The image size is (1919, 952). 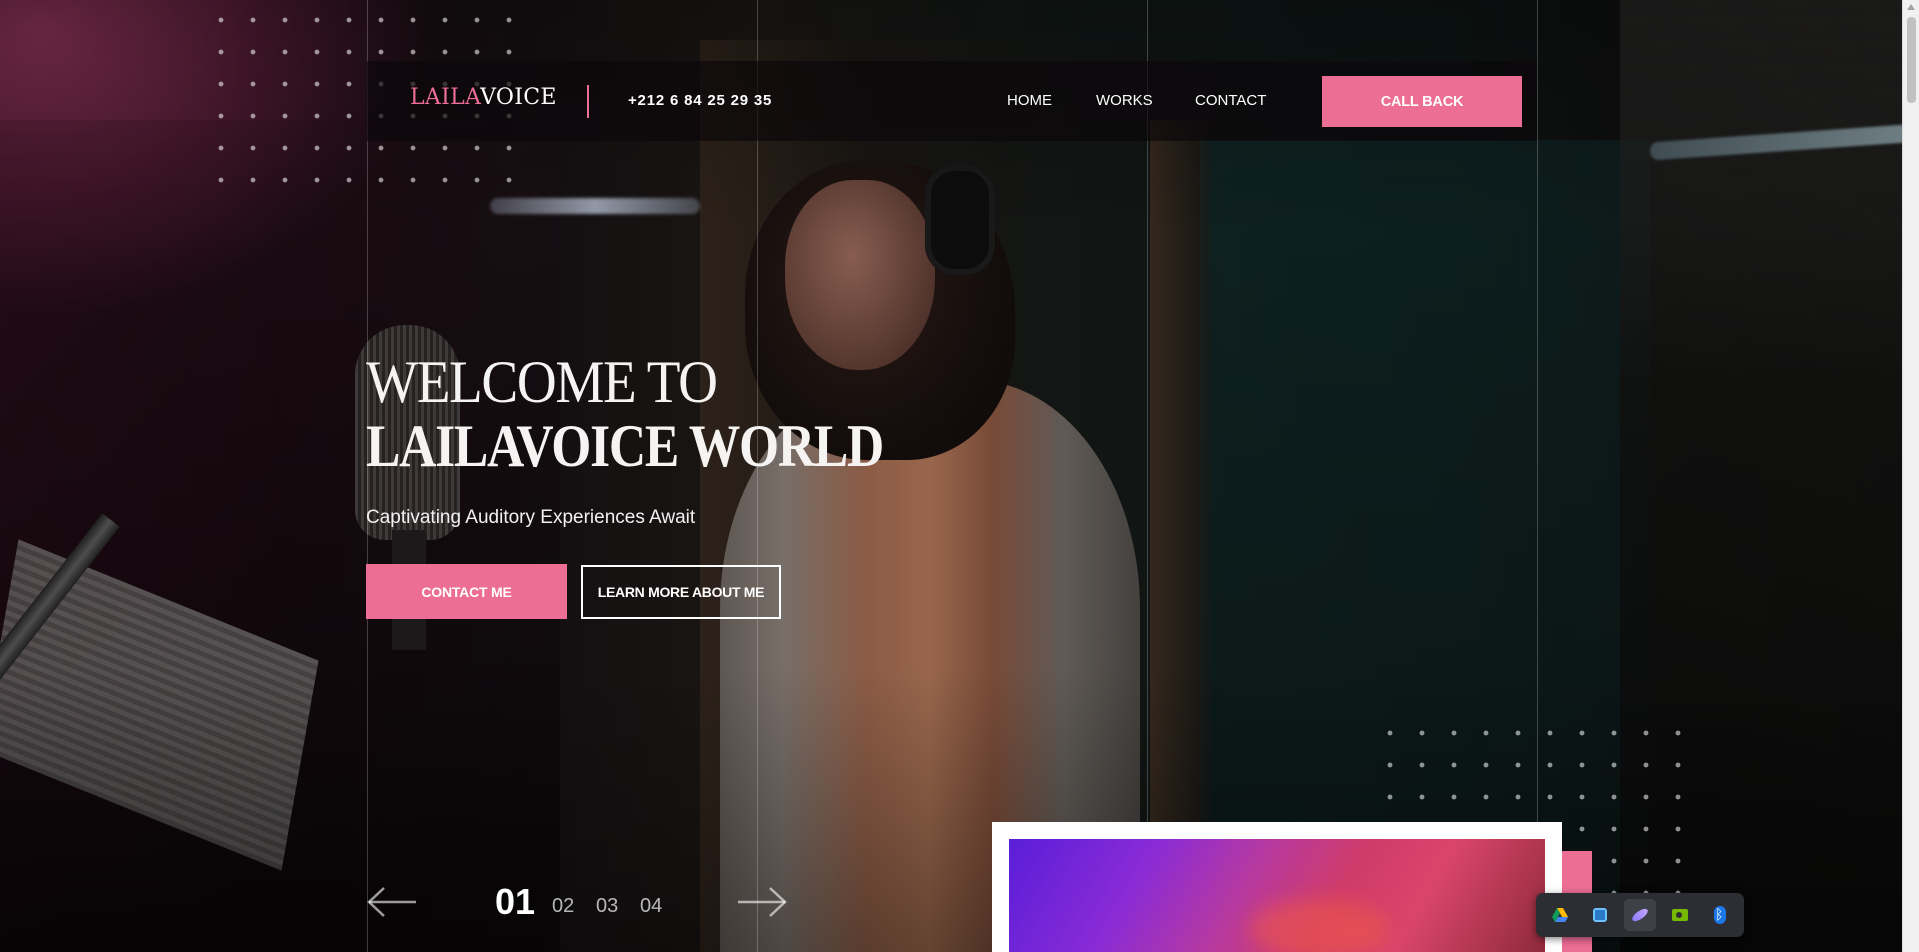 What do you see at coordinates (1277, 895) in the screenshot?
I see `featured-card-image` at bounding box center [1277, 895].